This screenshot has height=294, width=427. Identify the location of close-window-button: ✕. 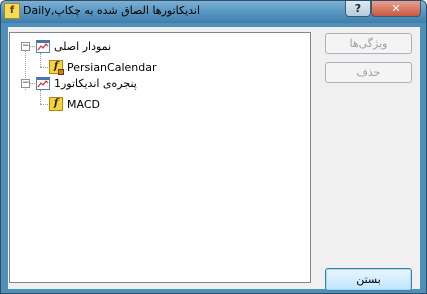
(396, 9).